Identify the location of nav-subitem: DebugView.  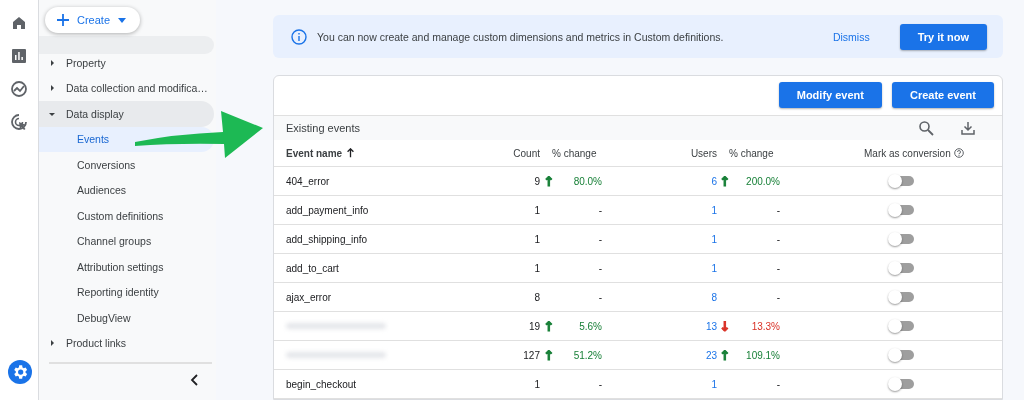
(126, 318).